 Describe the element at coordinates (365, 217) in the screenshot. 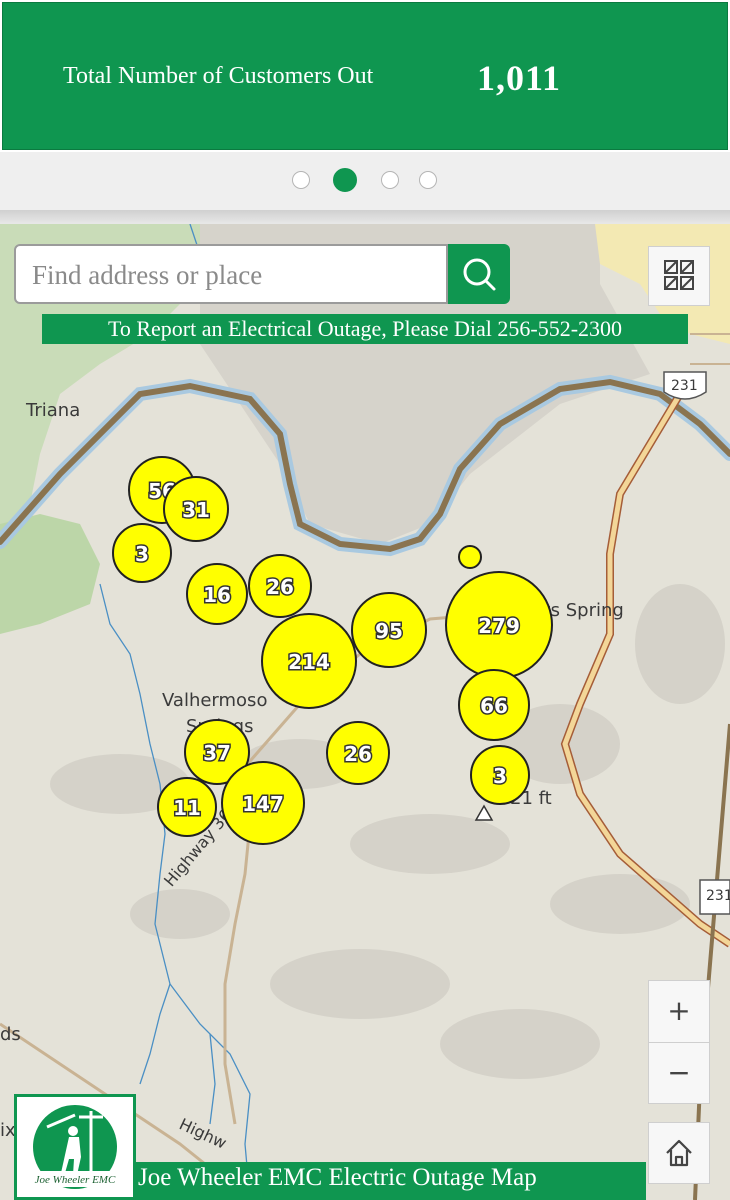

I see `section-divider` at that location.